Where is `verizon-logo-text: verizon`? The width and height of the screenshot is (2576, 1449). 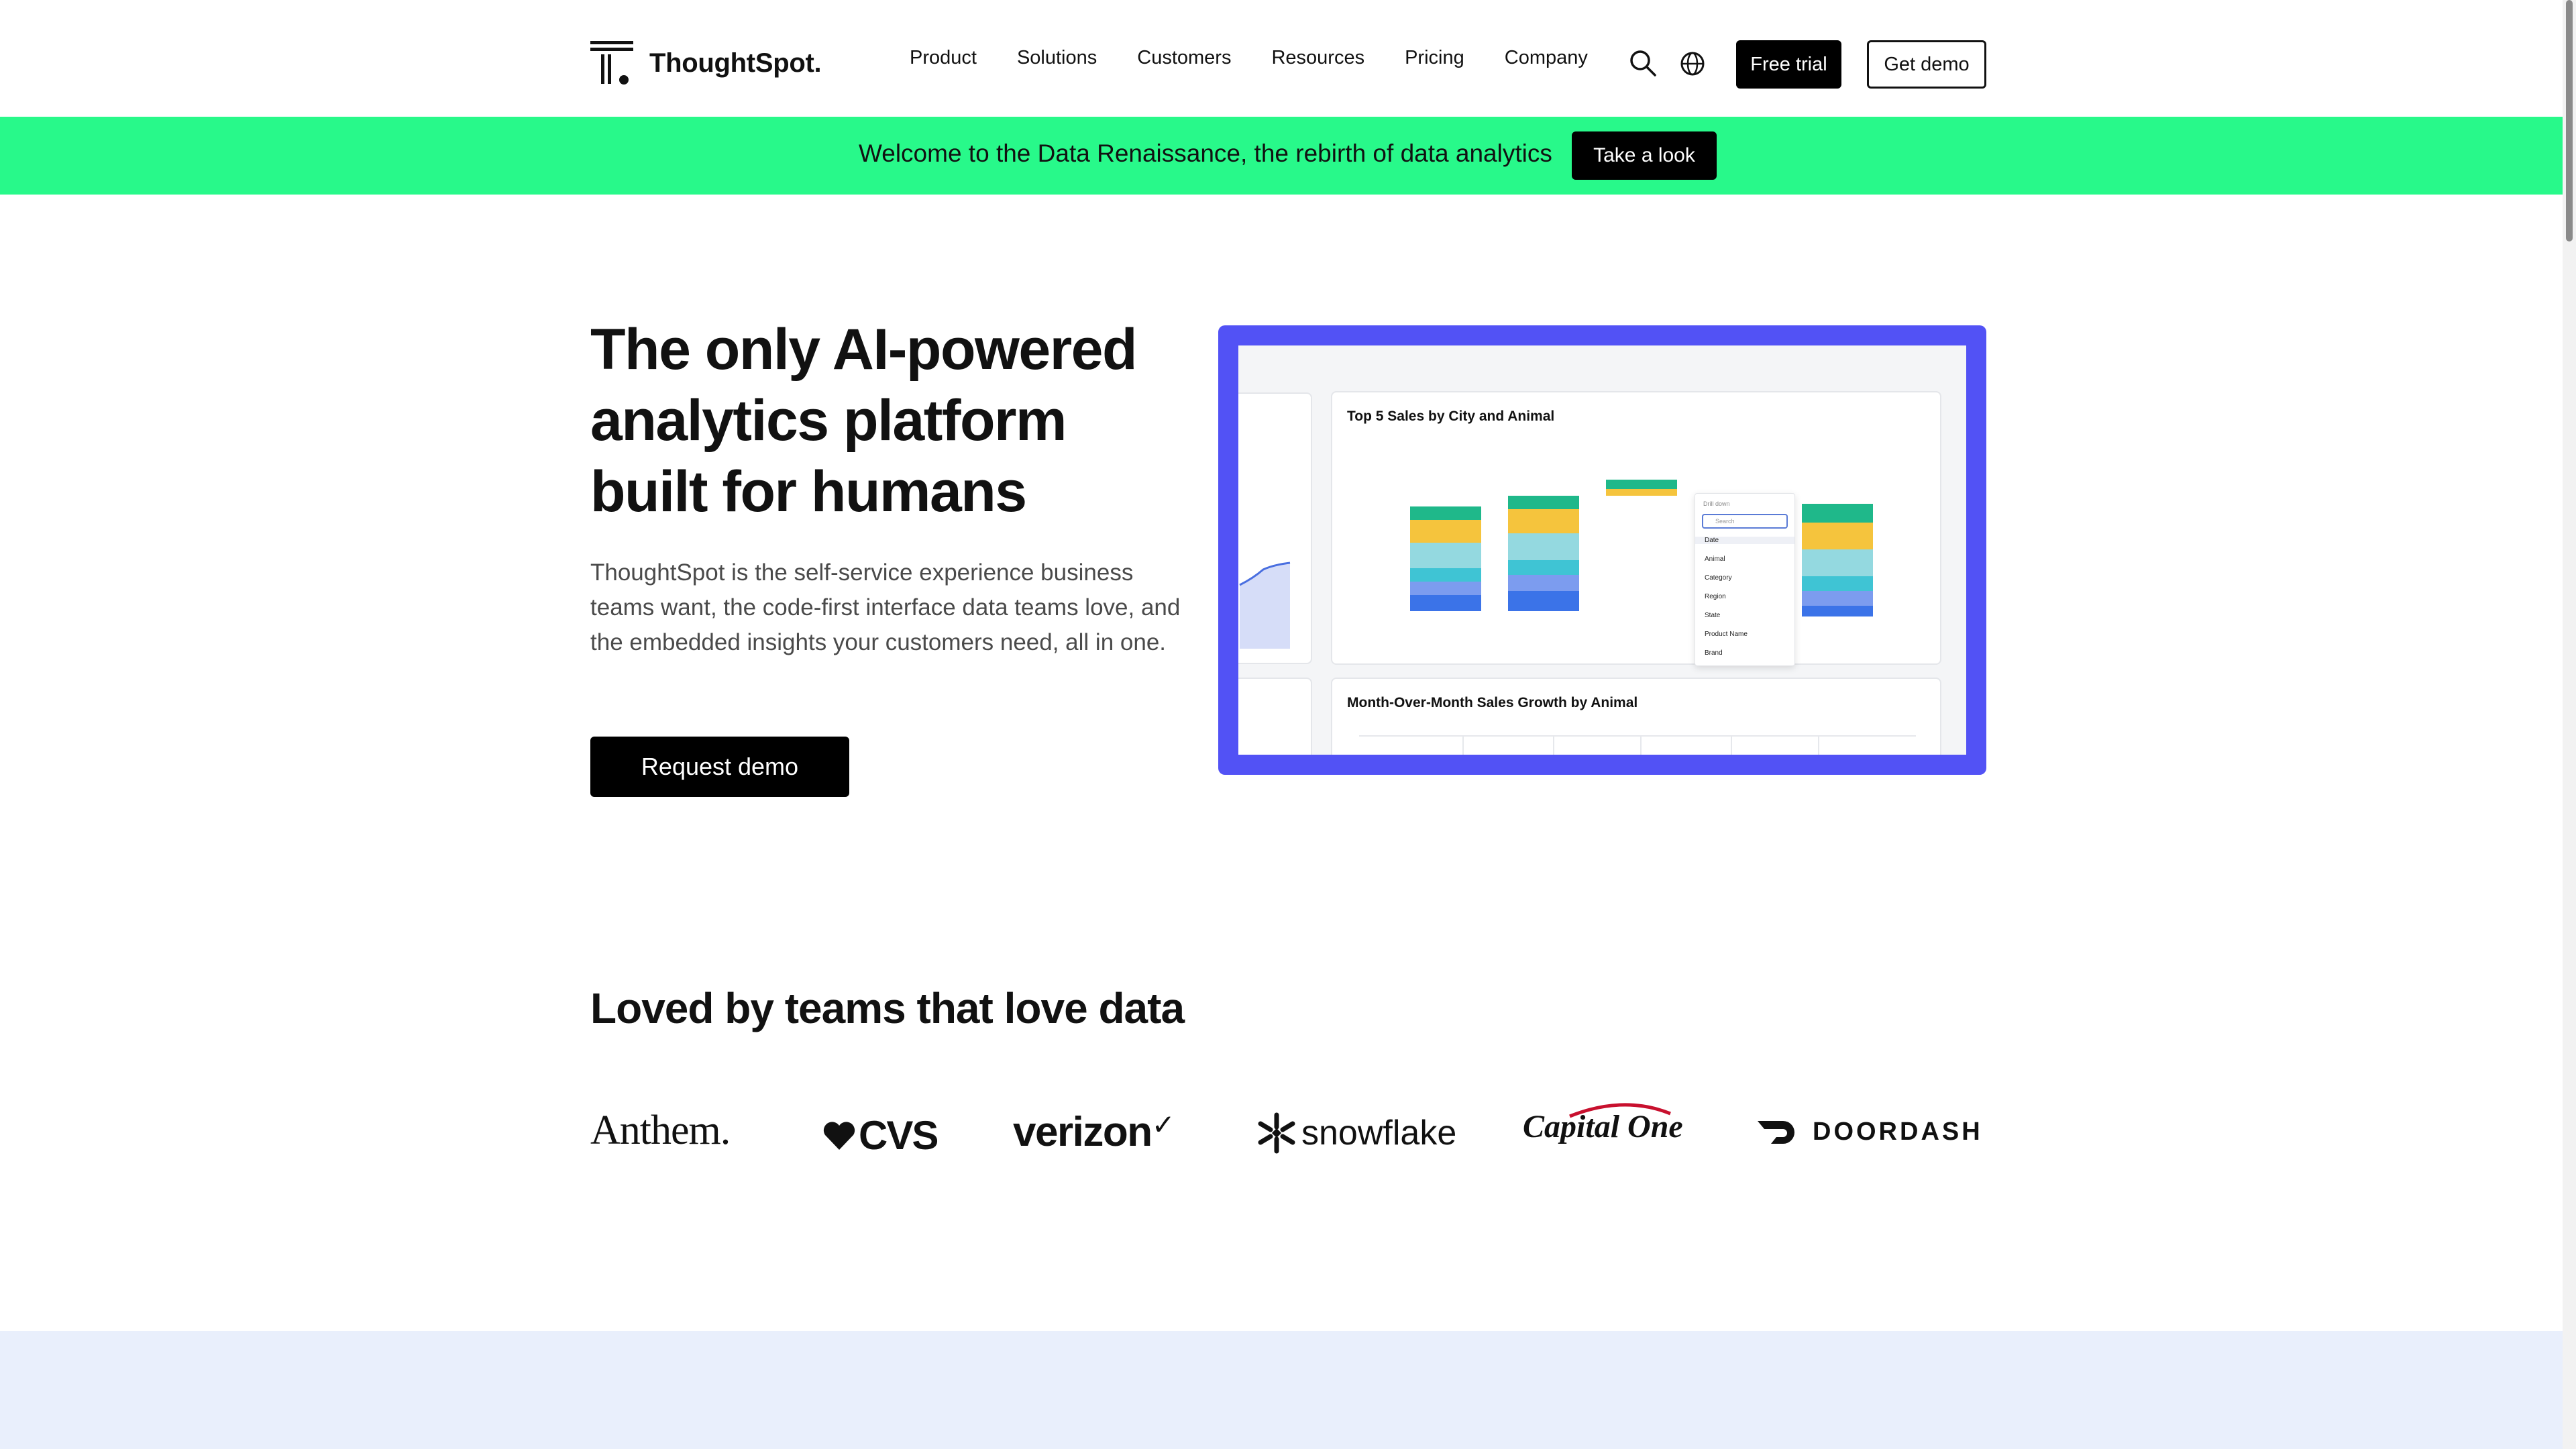
verizon-logo-text: verizon is located at coordinates (1082, 1132).